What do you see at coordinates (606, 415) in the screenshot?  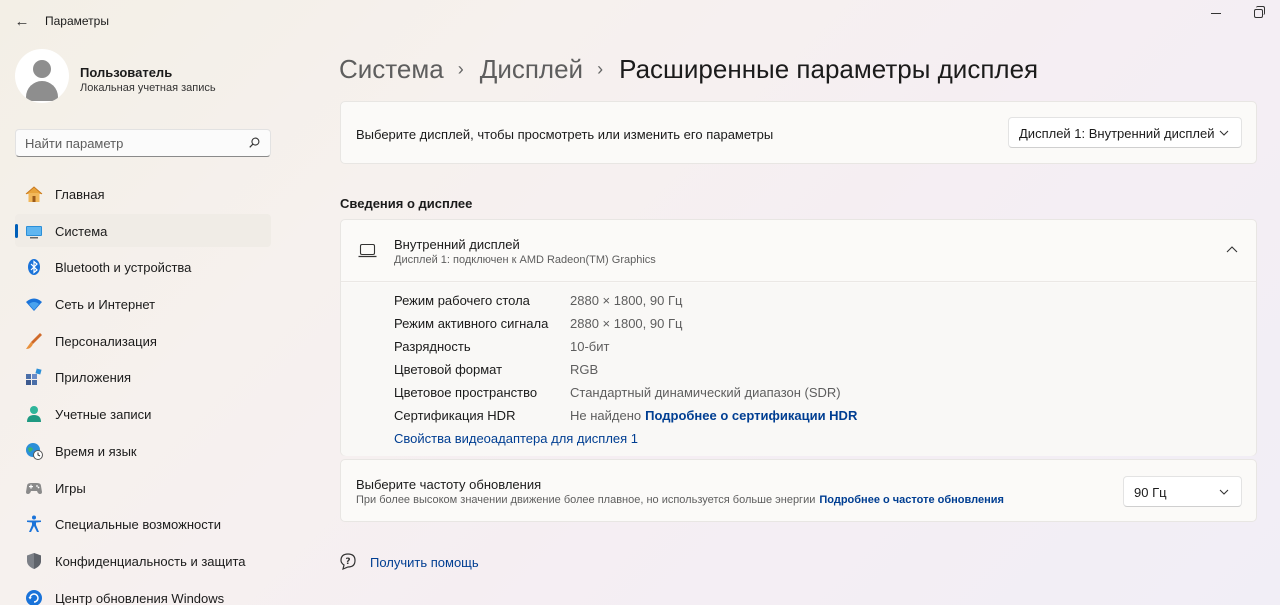 I see `property-value: Не найдено` at bounding box center [606, 415].